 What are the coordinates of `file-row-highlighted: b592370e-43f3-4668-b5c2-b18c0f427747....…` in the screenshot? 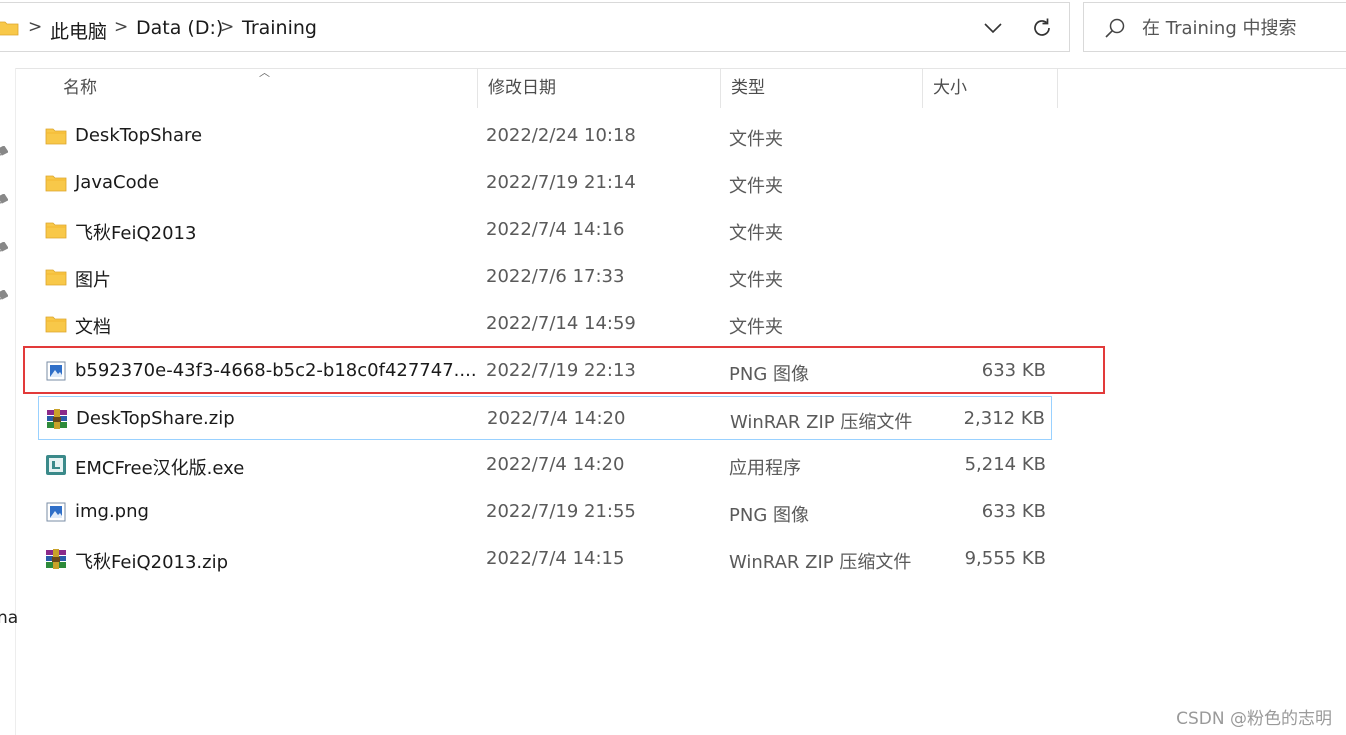 It's located at (545, 371).